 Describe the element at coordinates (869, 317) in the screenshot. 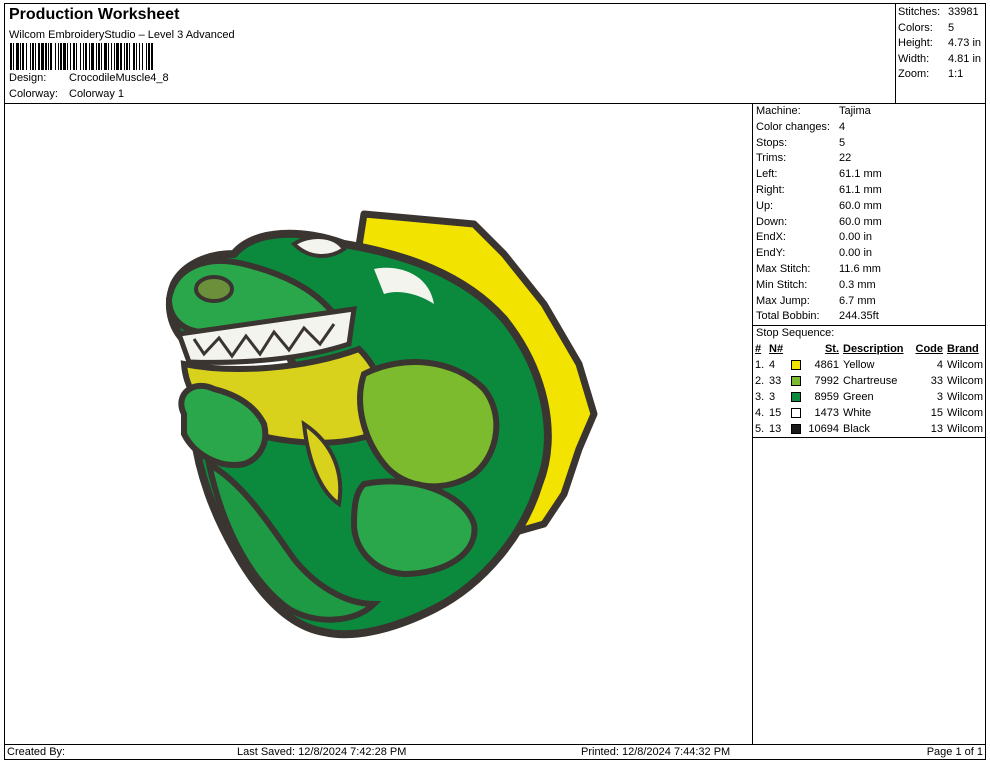

I see `machine-info-row: Total Bobbin: 244.35ft` at that location.